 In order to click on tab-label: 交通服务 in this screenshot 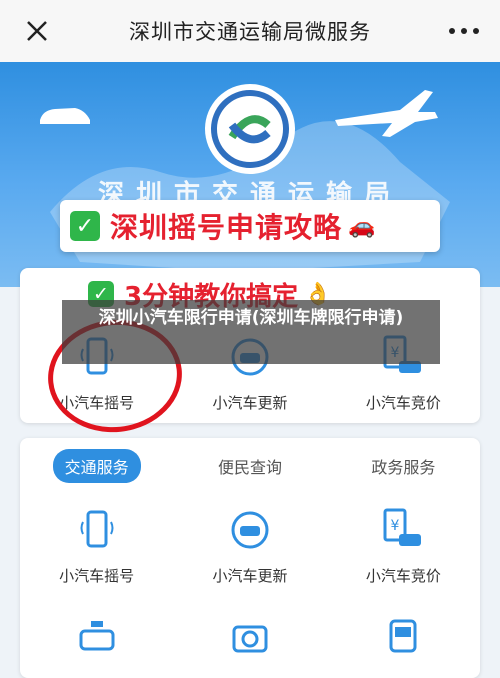, I will do `click(96, 466)`.